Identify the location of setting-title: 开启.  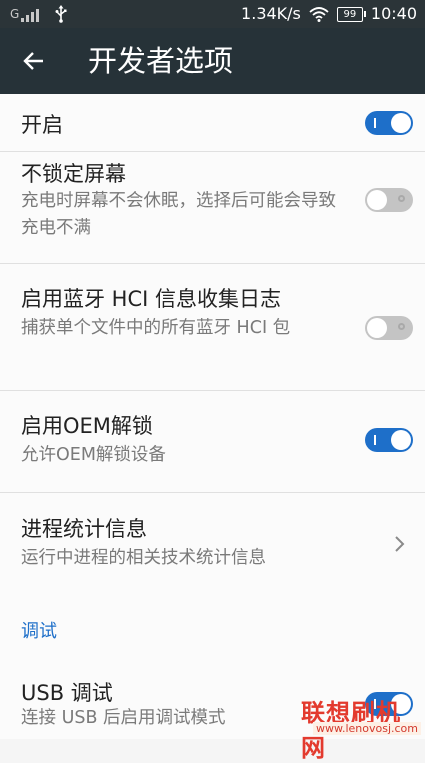
(42, 125).